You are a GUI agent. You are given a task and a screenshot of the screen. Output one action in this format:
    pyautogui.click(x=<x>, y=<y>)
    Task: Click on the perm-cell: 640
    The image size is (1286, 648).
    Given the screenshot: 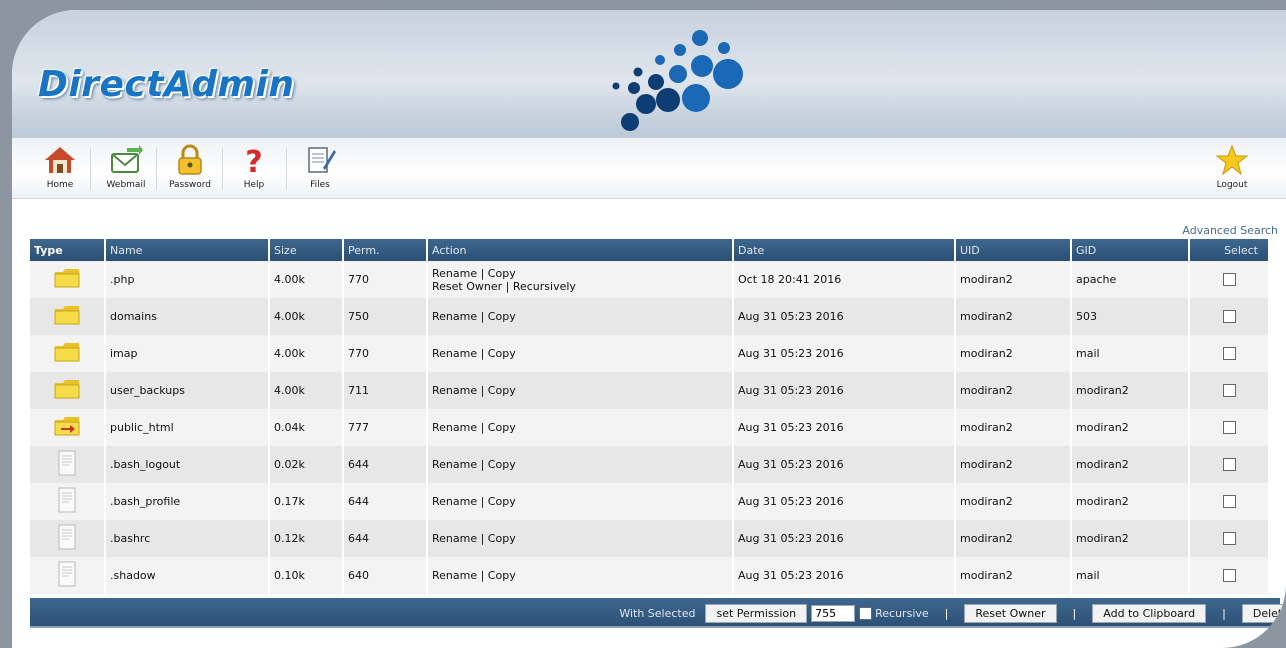 What is the action you would take?
    pyautogui.click(x=385, y=575)
    